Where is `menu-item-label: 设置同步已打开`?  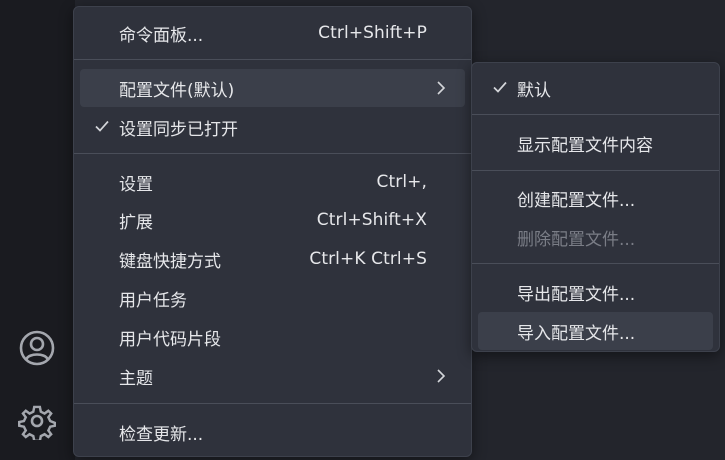 menu-item-label: 设置同步已打开 is located at coordinates (178, 129).